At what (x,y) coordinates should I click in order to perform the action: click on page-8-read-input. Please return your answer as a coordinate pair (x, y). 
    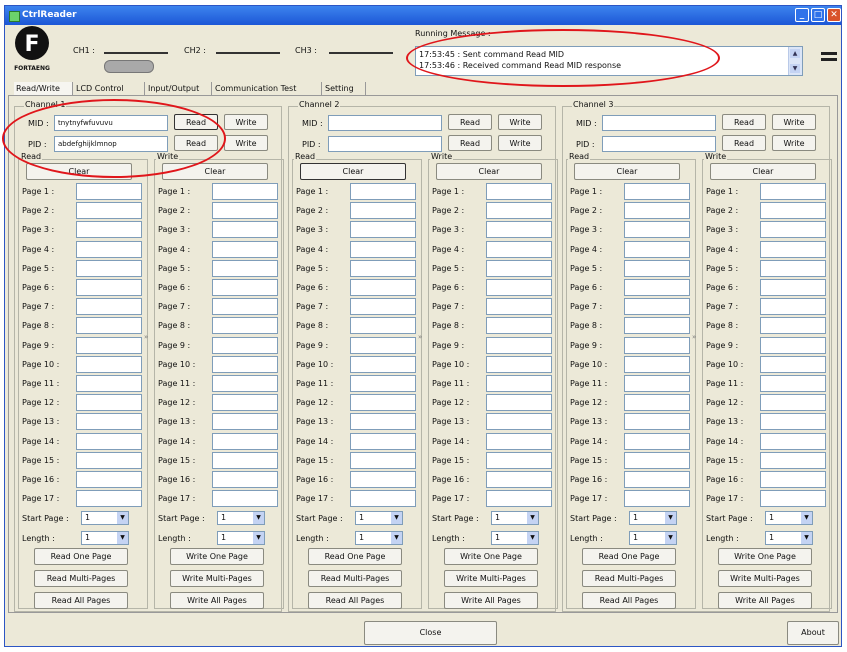
    Looking at the image, I should click on (657, 326).